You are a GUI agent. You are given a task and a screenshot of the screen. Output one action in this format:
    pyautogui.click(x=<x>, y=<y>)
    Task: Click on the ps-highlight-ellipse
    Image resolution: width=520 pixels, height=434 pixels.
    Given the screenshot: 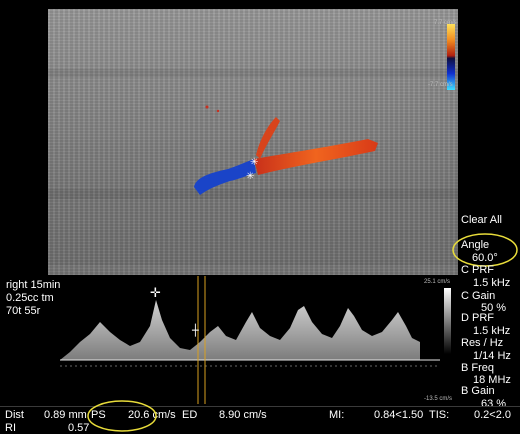 What is the action you would take?
    pyautogui.click(x=122, y=416)
    